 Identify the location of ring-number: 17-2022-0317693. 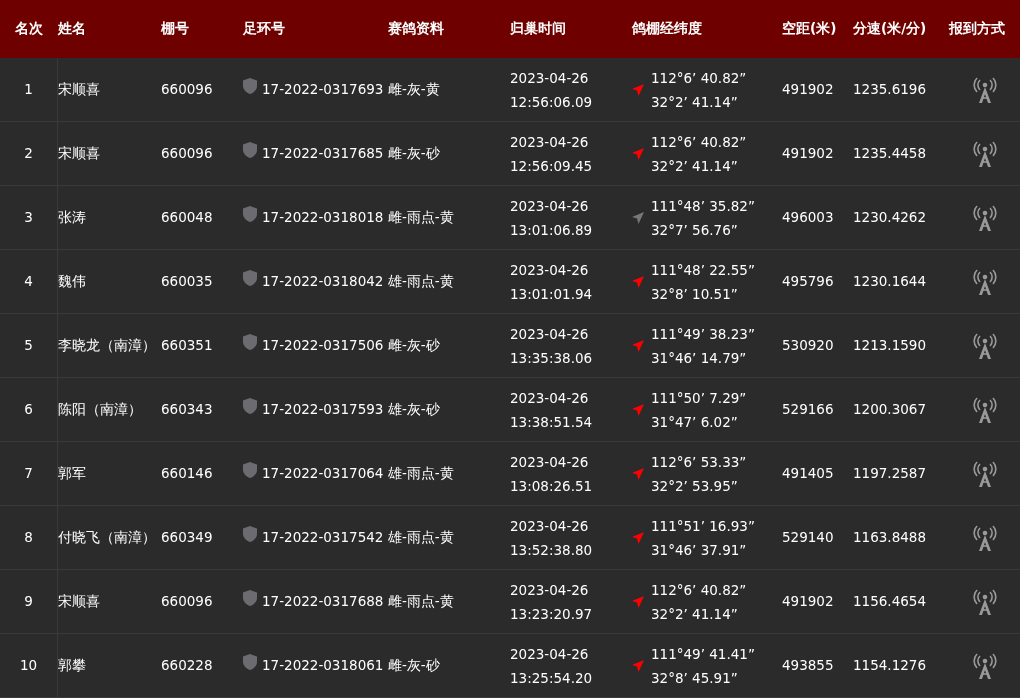
(323, 90).